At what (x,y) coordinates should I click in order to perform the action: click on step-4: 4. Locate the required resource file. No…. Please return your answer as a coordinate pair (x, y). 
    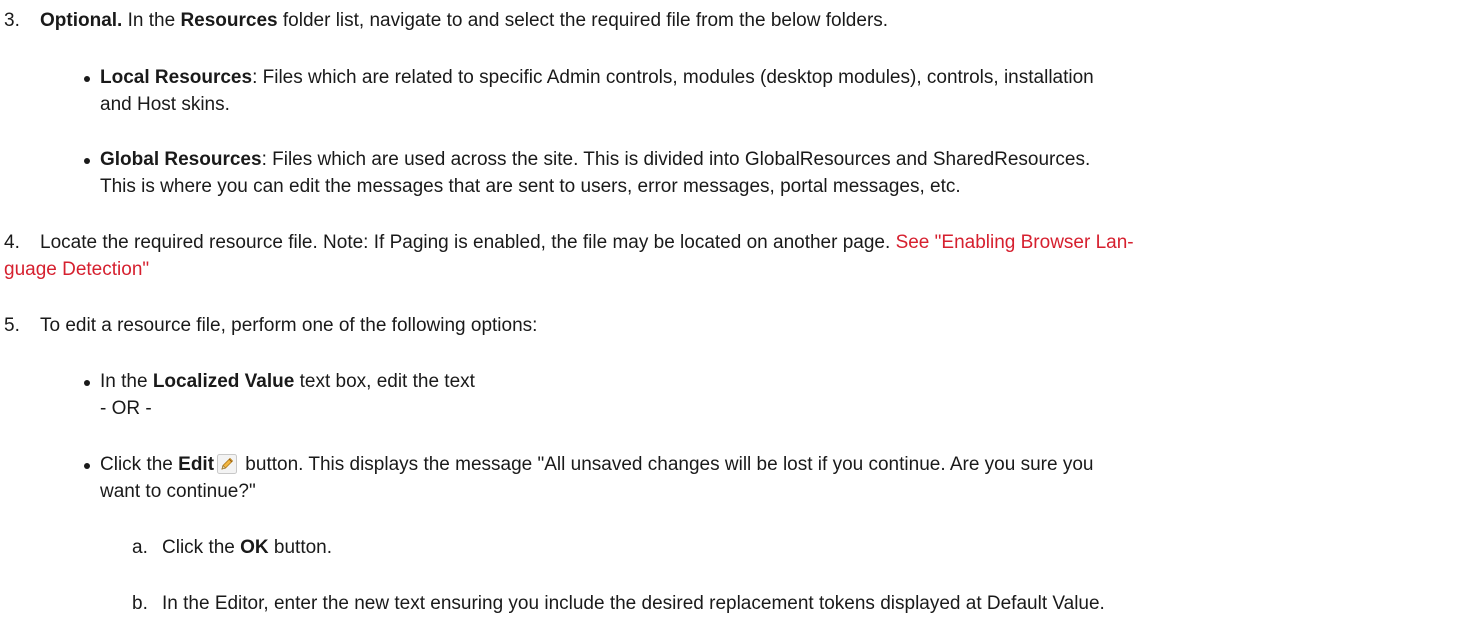
    Looking at the image, I should click on (724, 242).